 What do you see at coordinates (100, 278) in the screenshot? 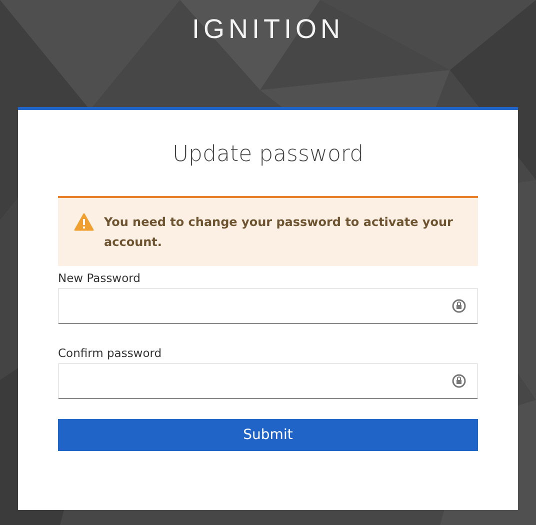
I see `field-label: New Password` at bounding box center [100, 278].